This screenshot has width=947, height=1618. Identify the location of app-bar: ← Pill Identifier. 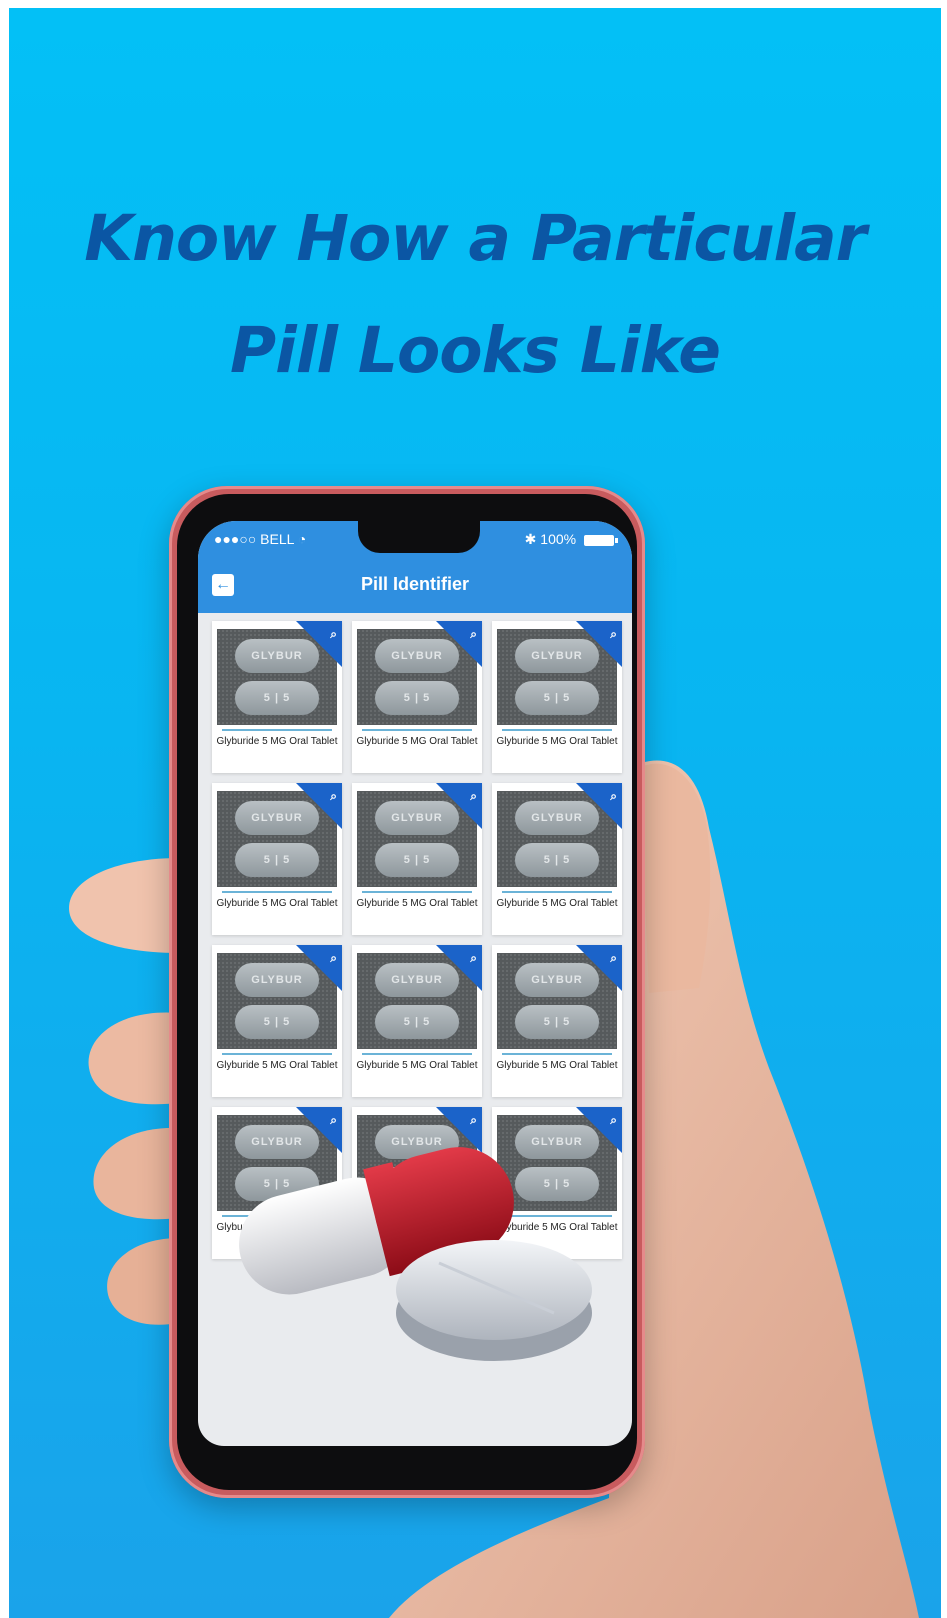
(415, 586).